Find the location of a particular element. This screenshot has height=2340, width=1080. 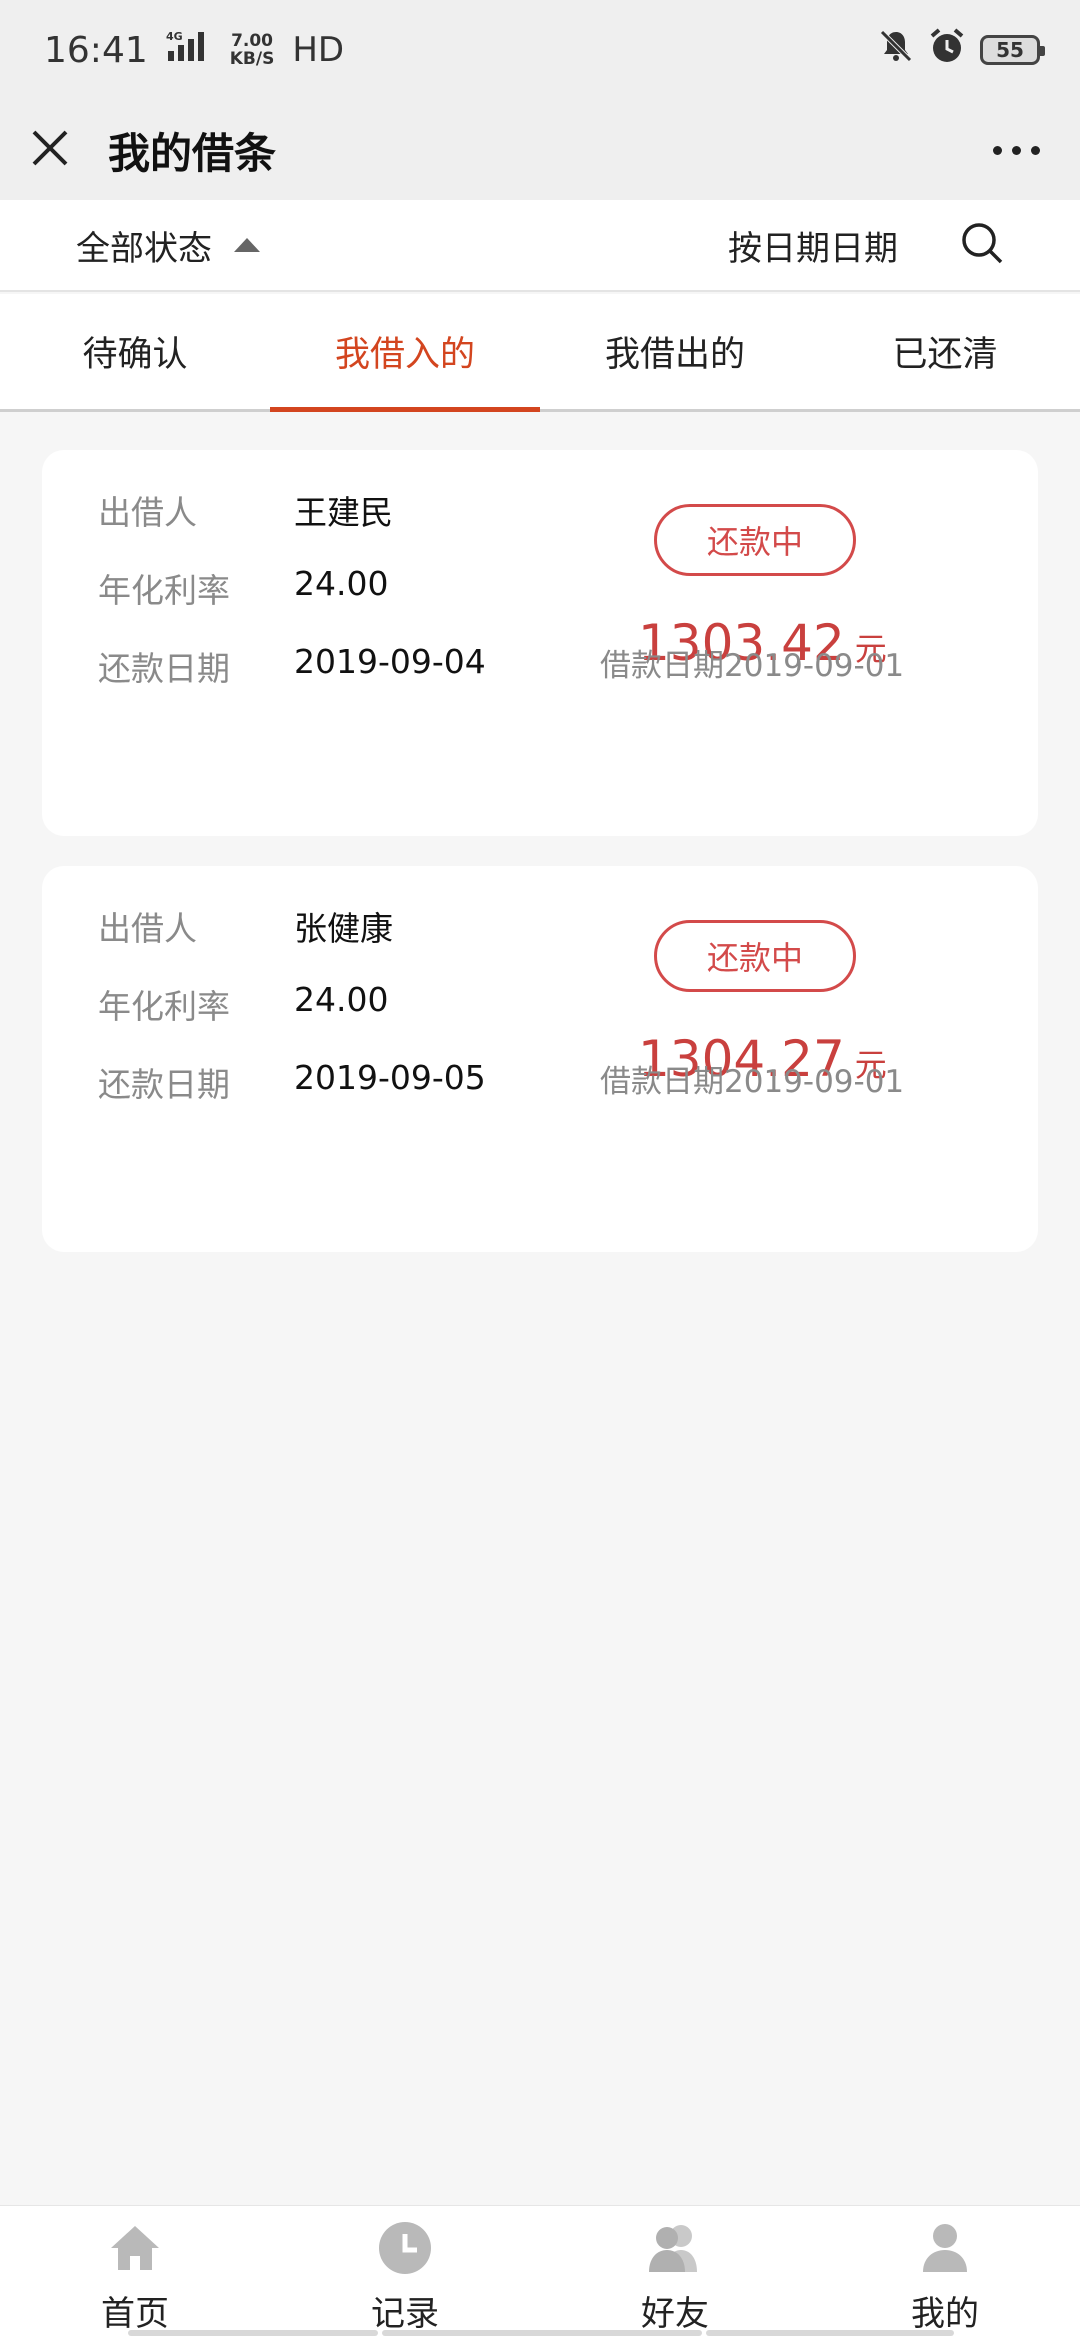

tab-paid-off: 已还清 is located at coordinates (945, 351).